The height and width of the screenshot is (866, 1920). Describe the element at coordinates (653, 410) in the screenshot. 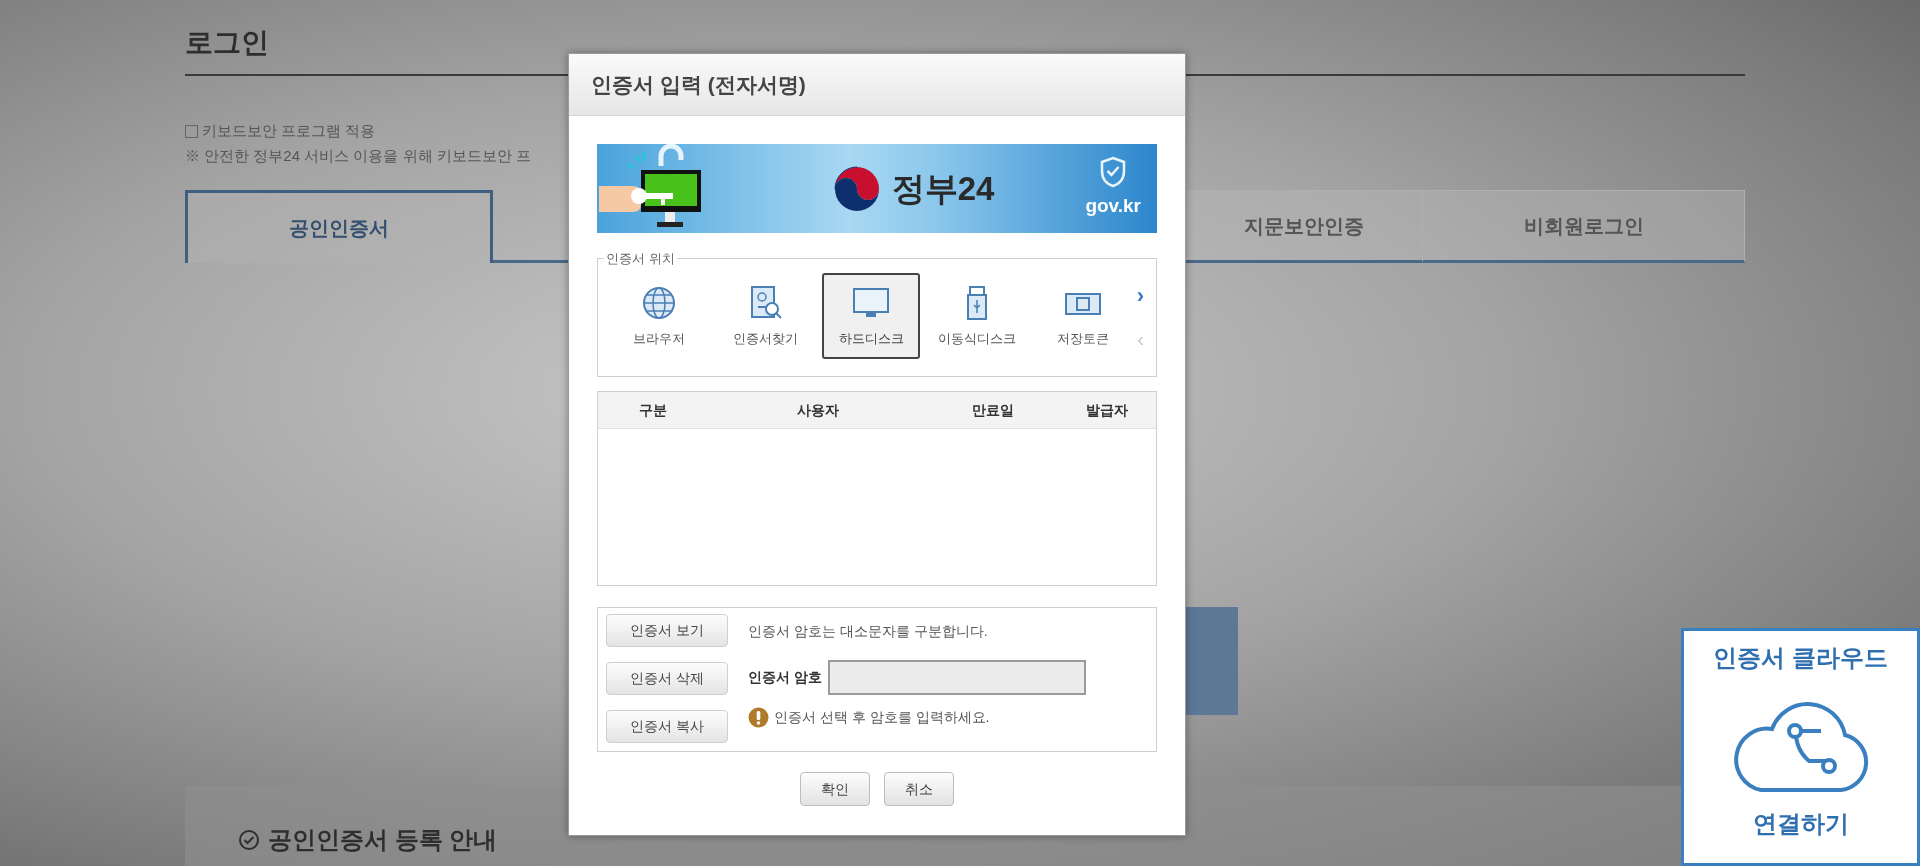

I see `column-header: 구분` at that location.